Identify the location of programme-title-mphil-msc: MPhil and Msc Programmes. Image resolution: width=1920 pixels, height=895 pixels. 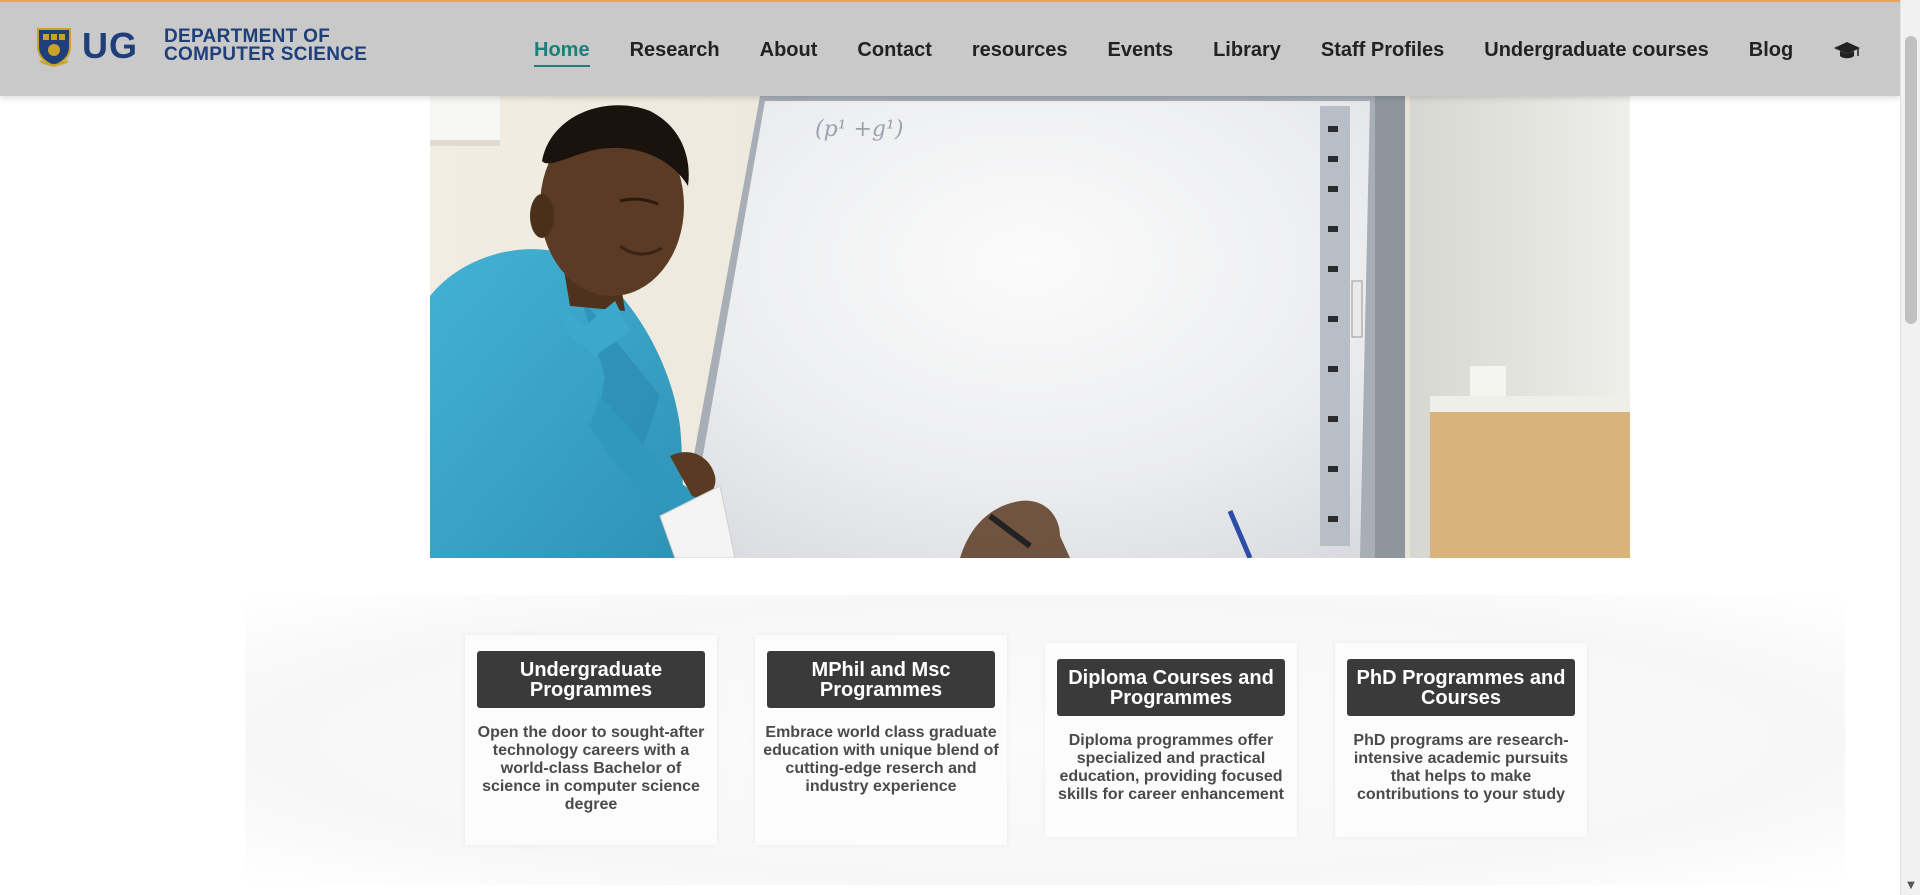
(881, 679).